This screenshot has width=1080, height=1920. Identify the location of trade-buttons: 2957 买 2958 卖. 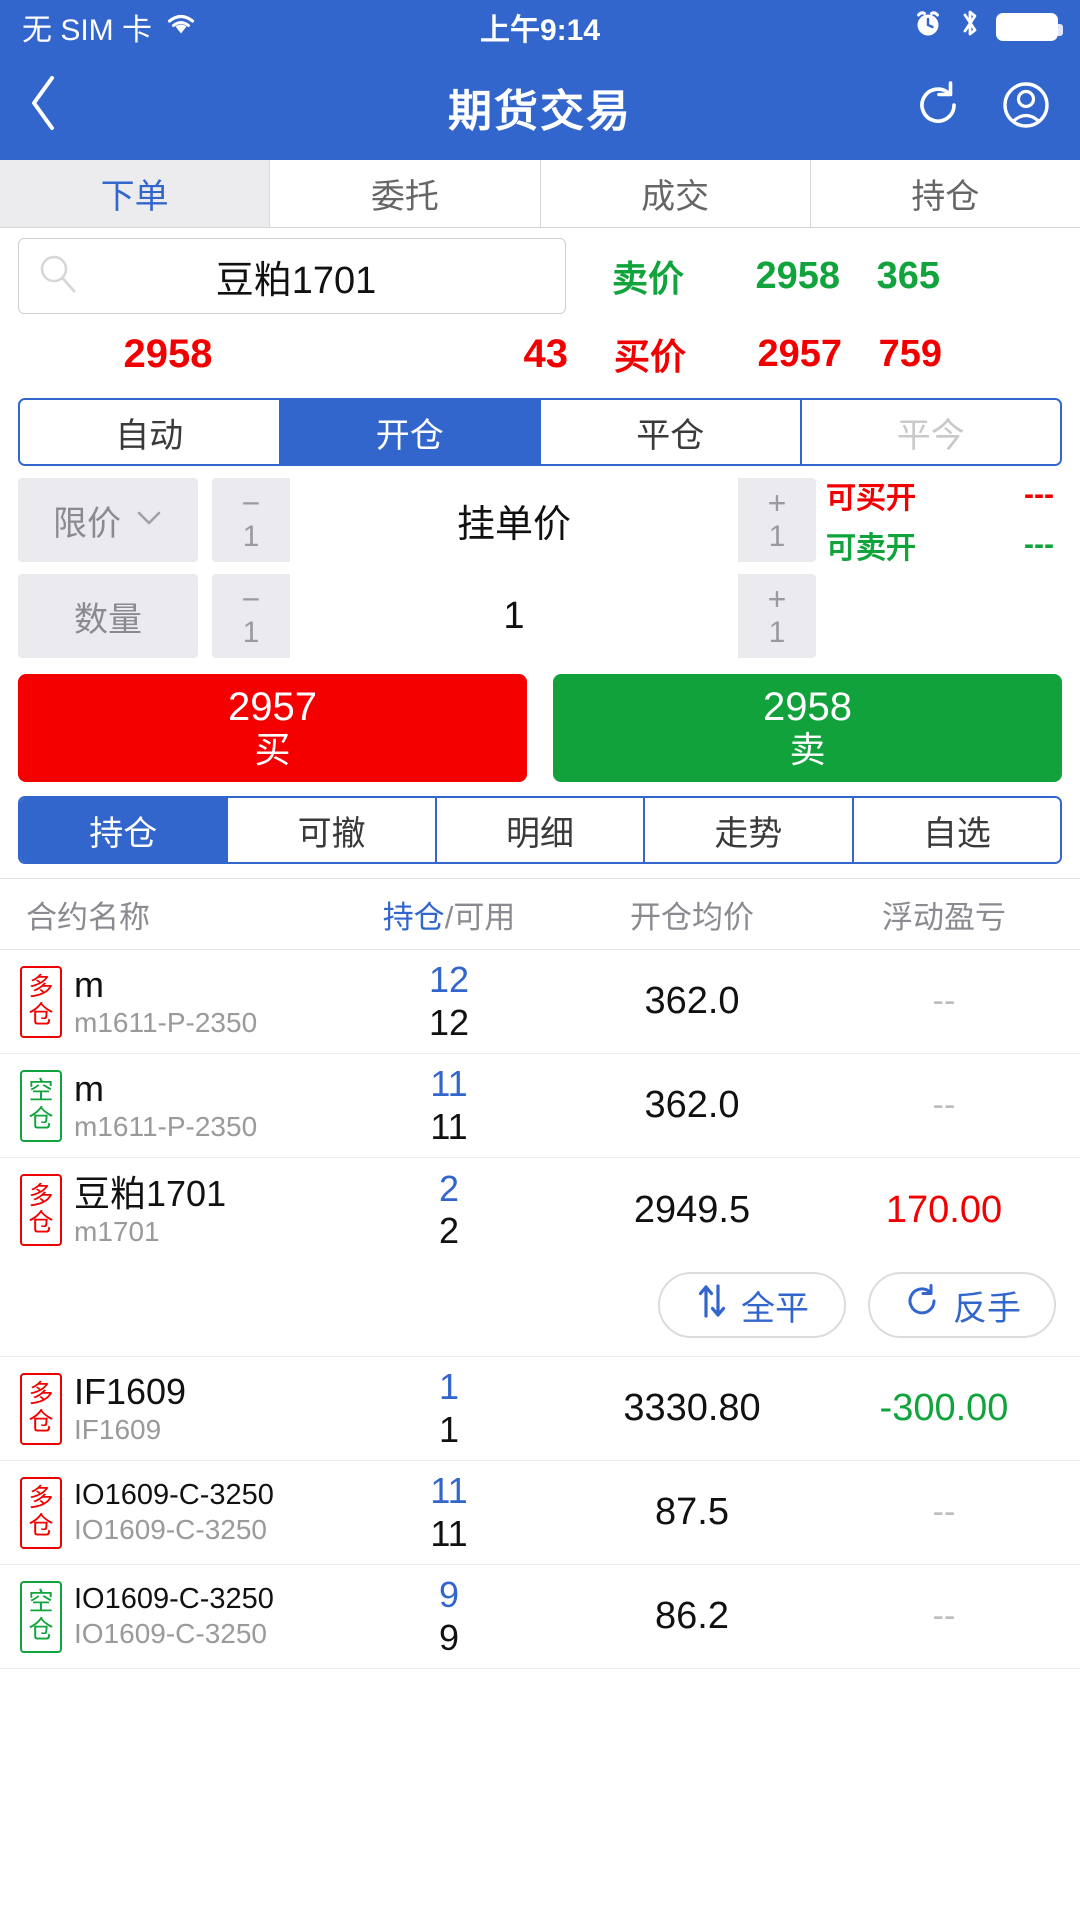
(540, 728).